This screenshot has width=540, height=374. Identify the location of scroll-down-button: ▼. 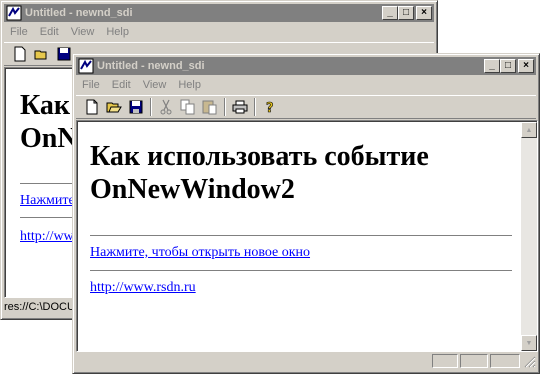
(529, 343).